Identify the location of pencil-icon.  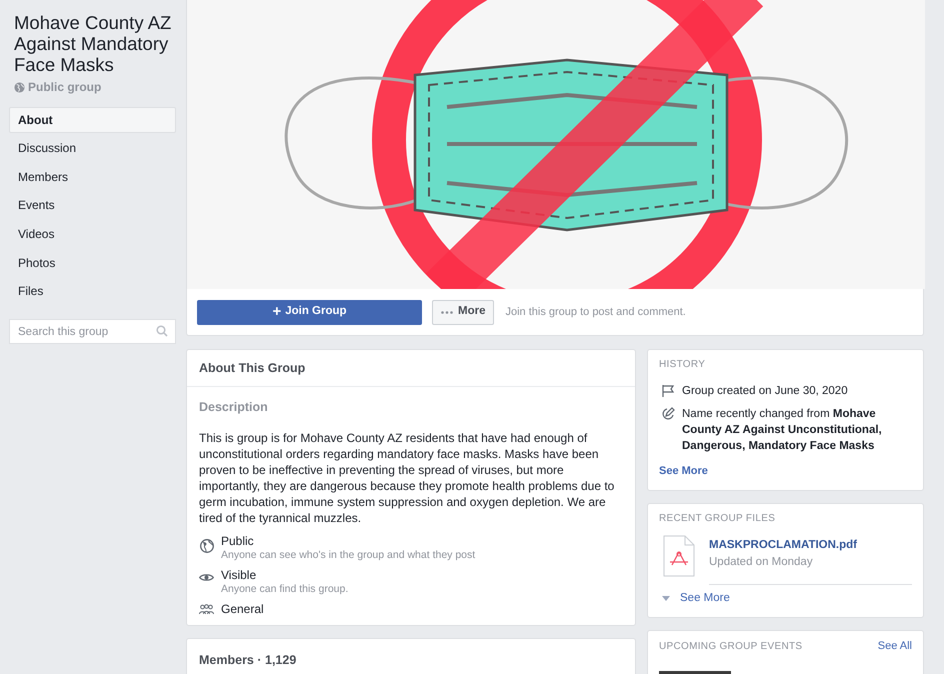
(668, 414).